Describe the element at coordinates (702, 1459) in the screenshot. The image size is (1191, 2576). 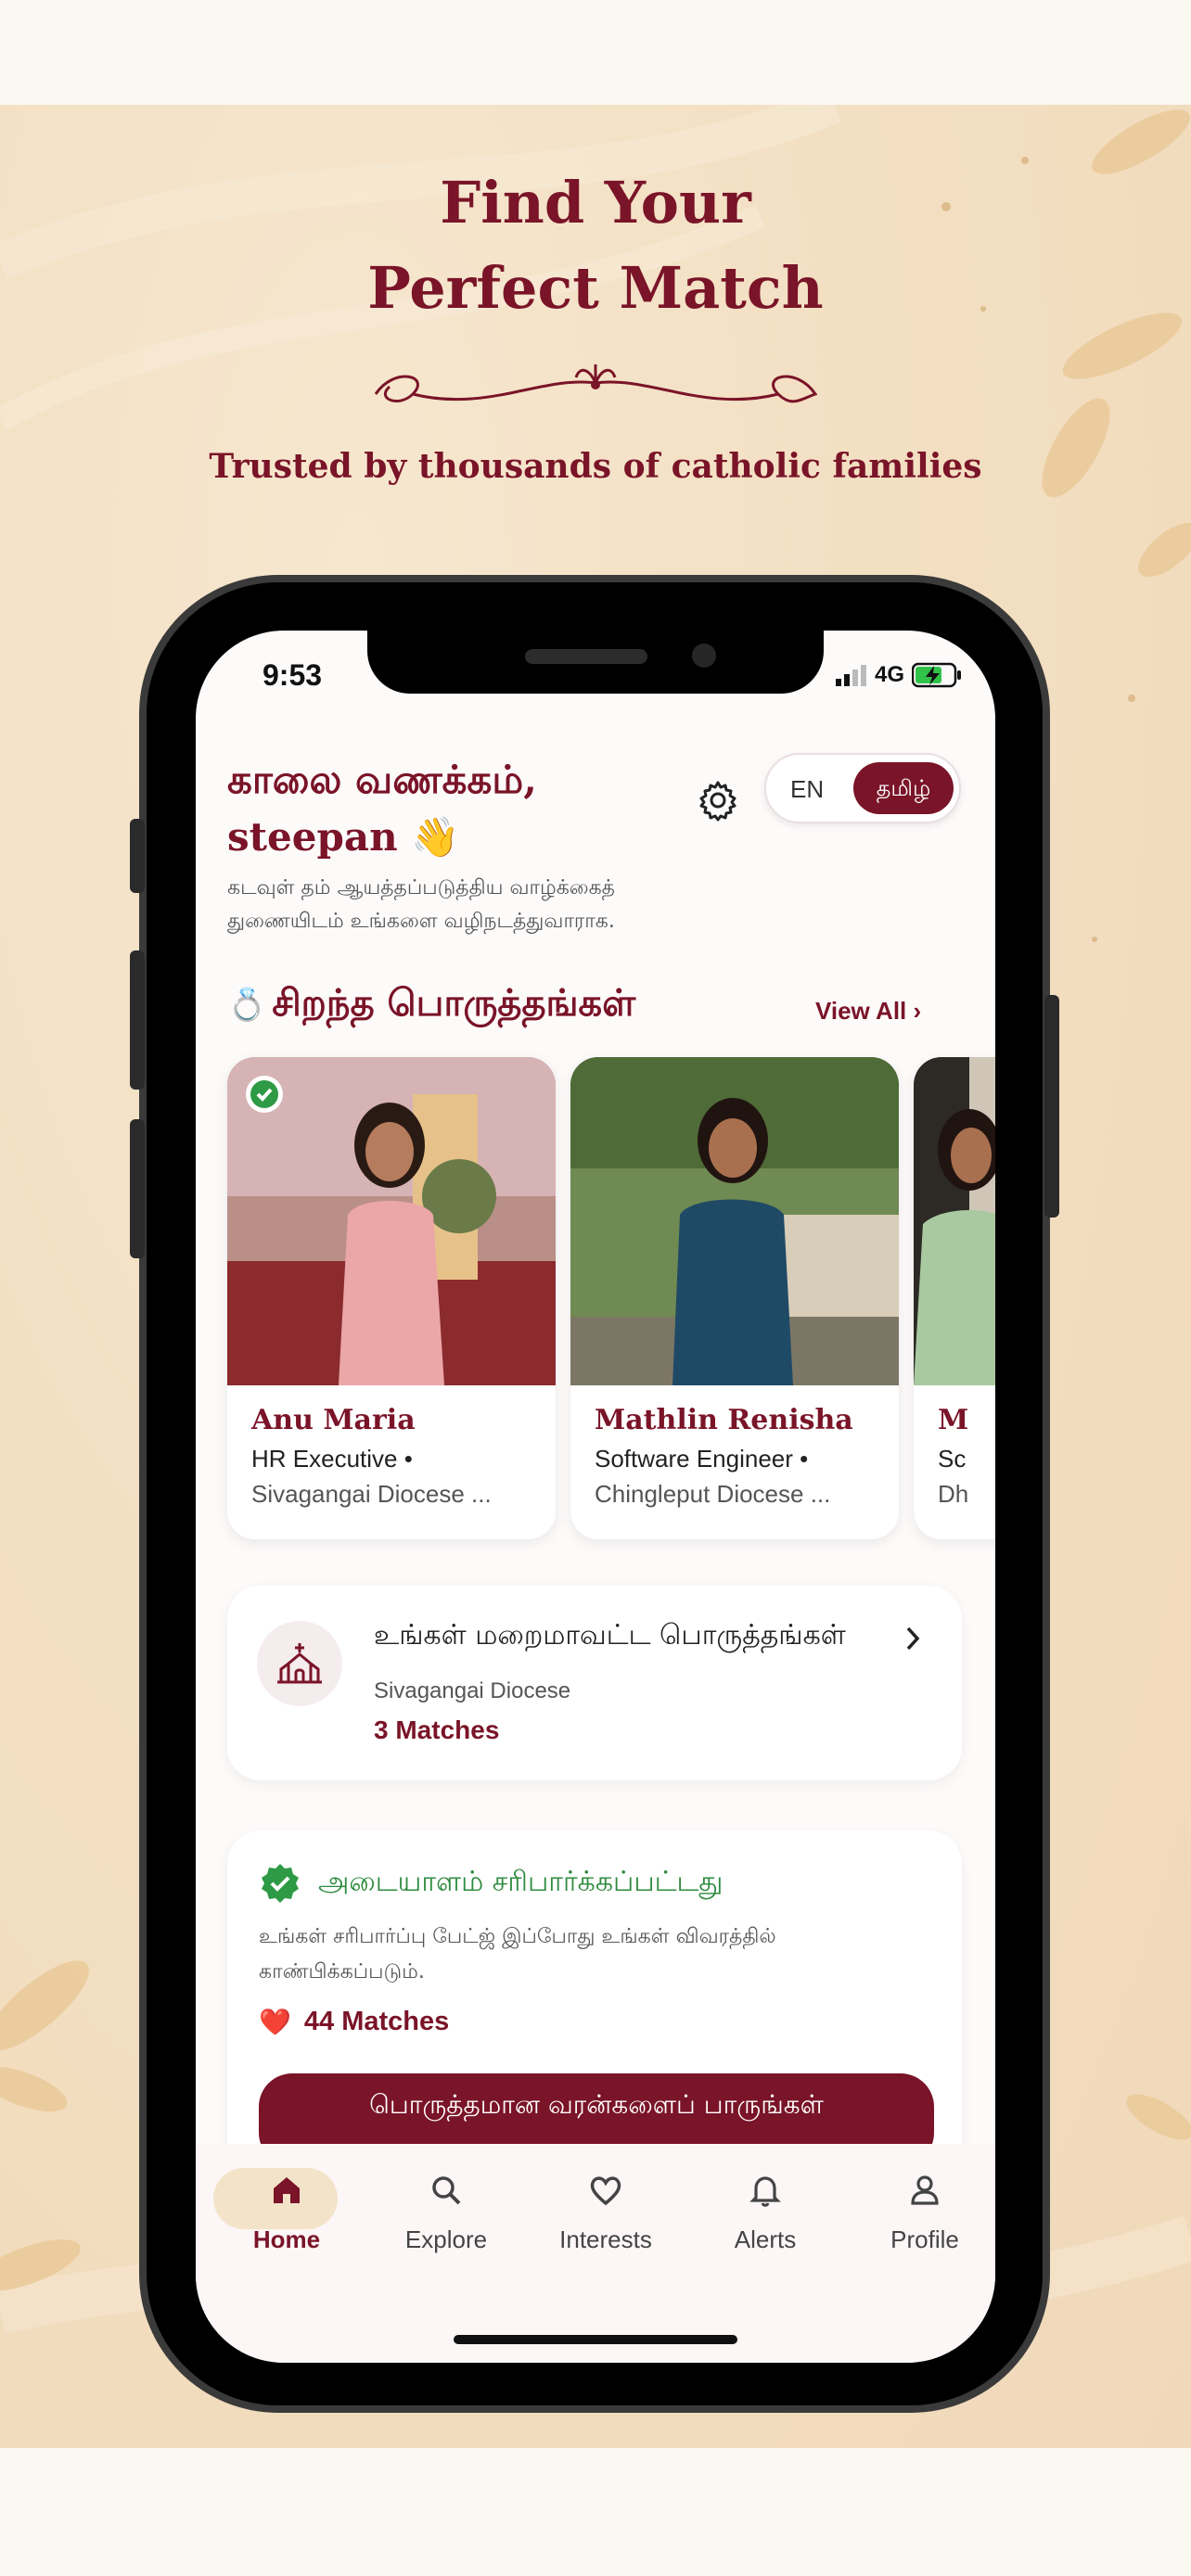
I see `profile-job: Software Engineer •` at that location.